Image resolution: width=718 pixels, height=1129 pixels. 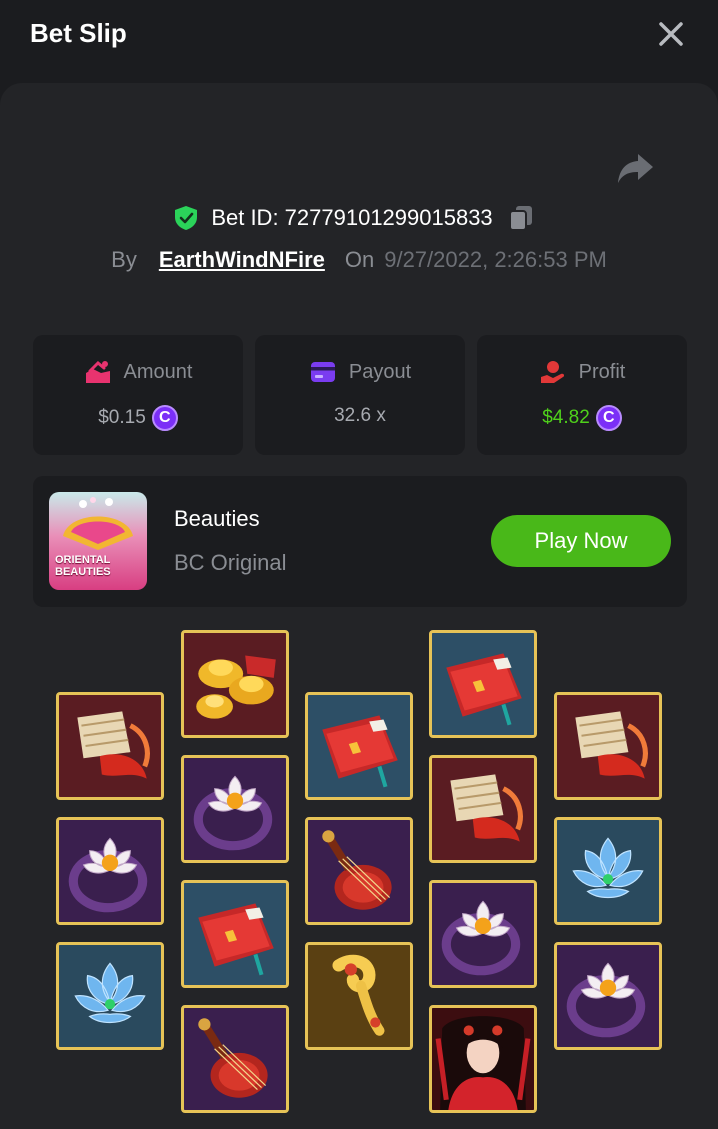 What do you see at coordinates (322, 372) in the screenshot?
I see `card-icon` at bounding box center [322, 372].